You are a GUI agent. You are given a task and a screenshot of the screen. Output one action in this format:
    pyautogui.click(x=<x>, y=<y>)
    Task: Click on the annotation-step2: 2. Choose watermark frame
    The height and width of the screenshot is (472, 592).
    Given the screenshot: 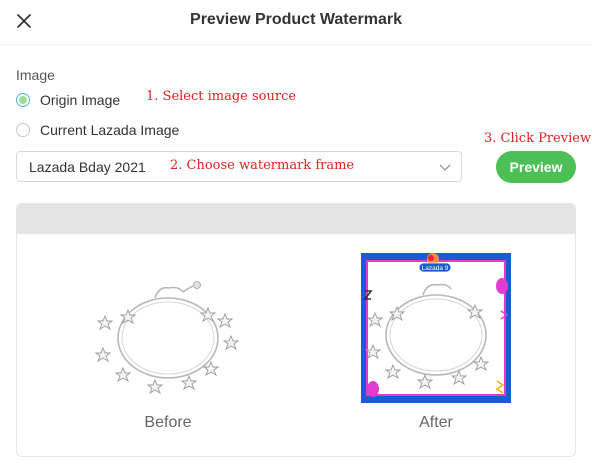 What is the action you would take?
    pyautogui.click(x=262, y=165)
    